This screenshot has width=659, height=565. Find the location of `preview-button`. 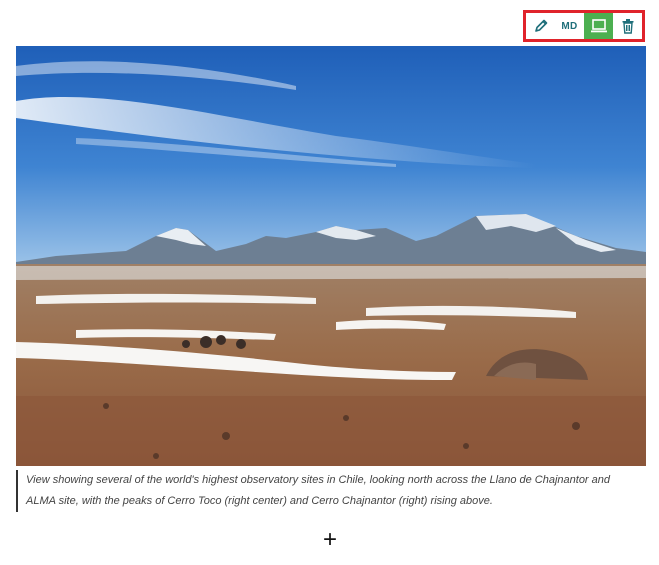

preview-button is located at coordinates (598, 26).